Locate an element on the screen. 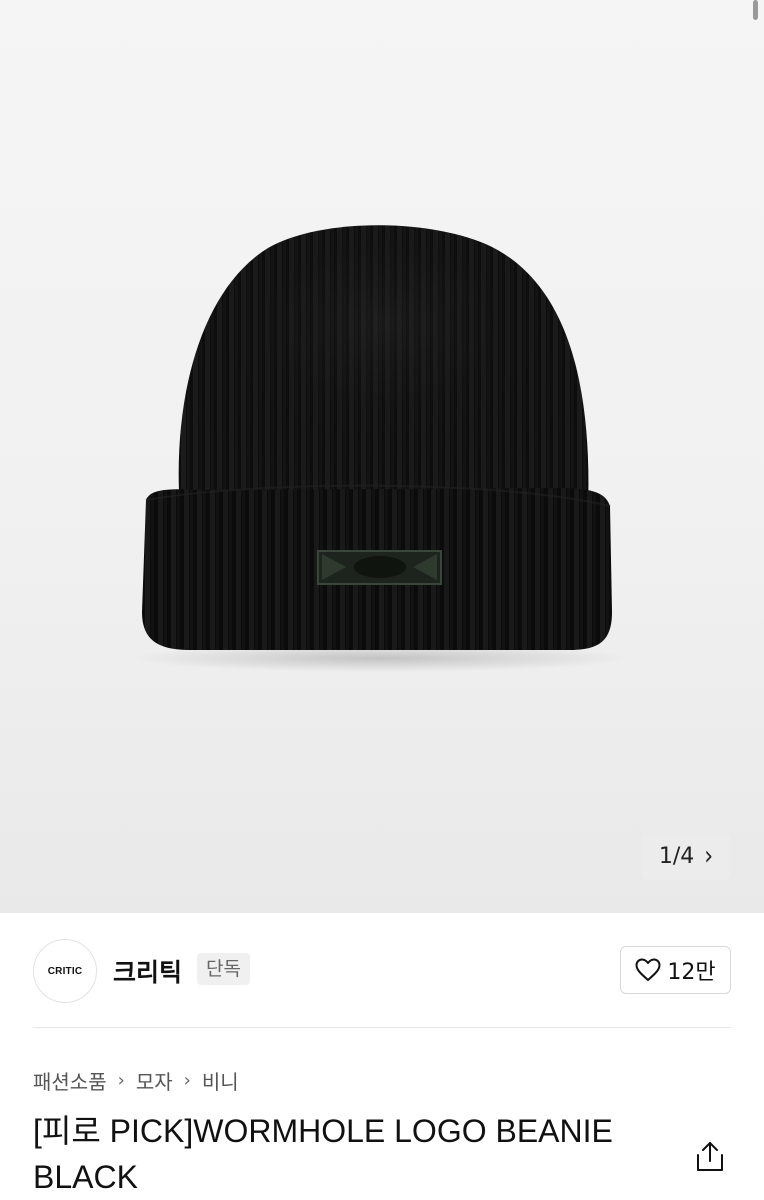  divider is located at coordinates (382, 1027).